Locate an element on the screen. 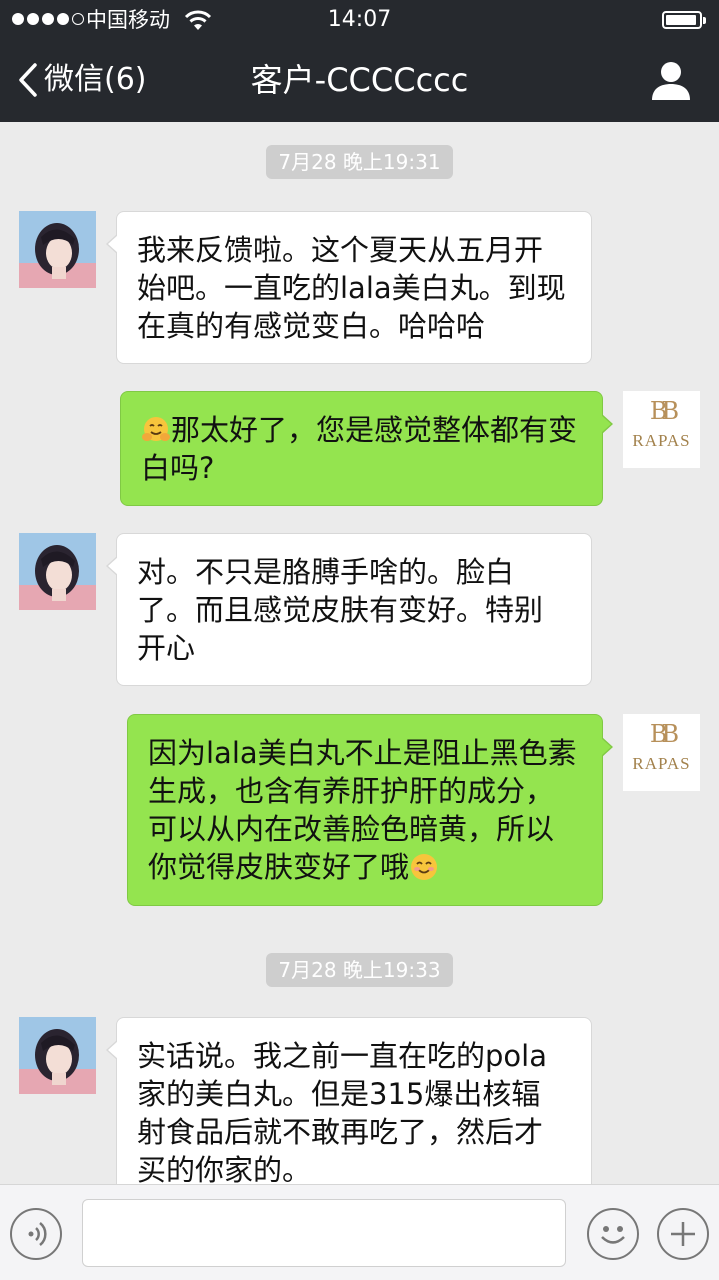 The height and width of the screenshot is (1280, 719). status-time: 14:07 is located at coordinates (359, 19).